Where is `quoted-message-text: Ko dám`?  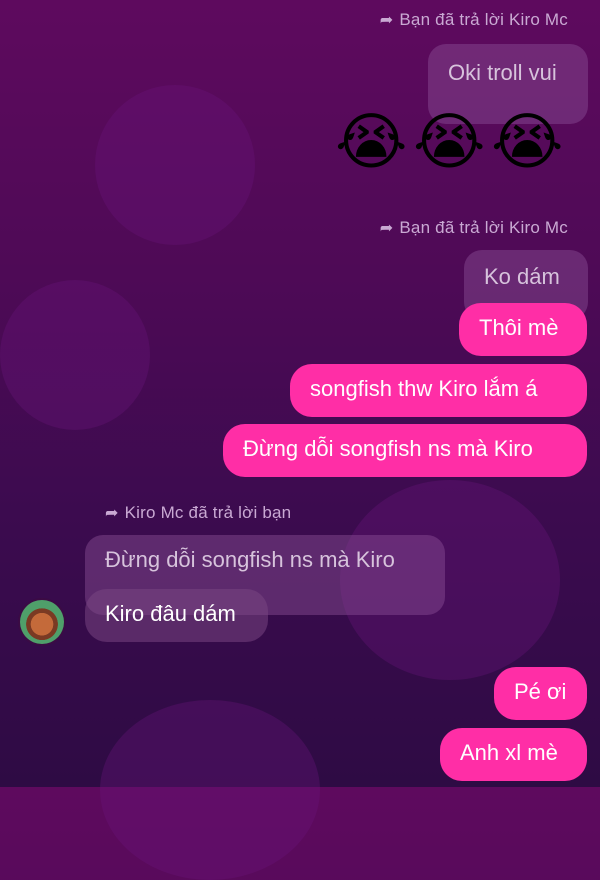 quoted-message-text: Ko dám is located at coordinates (522, 276).